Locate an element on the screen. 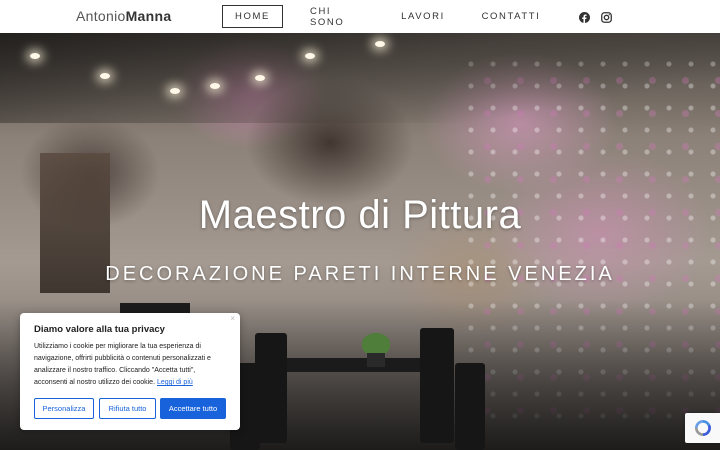 The height and width of the screenshot is (450, 720). nav-item-lavori: LAVORI is located at coordinates (422, 16).